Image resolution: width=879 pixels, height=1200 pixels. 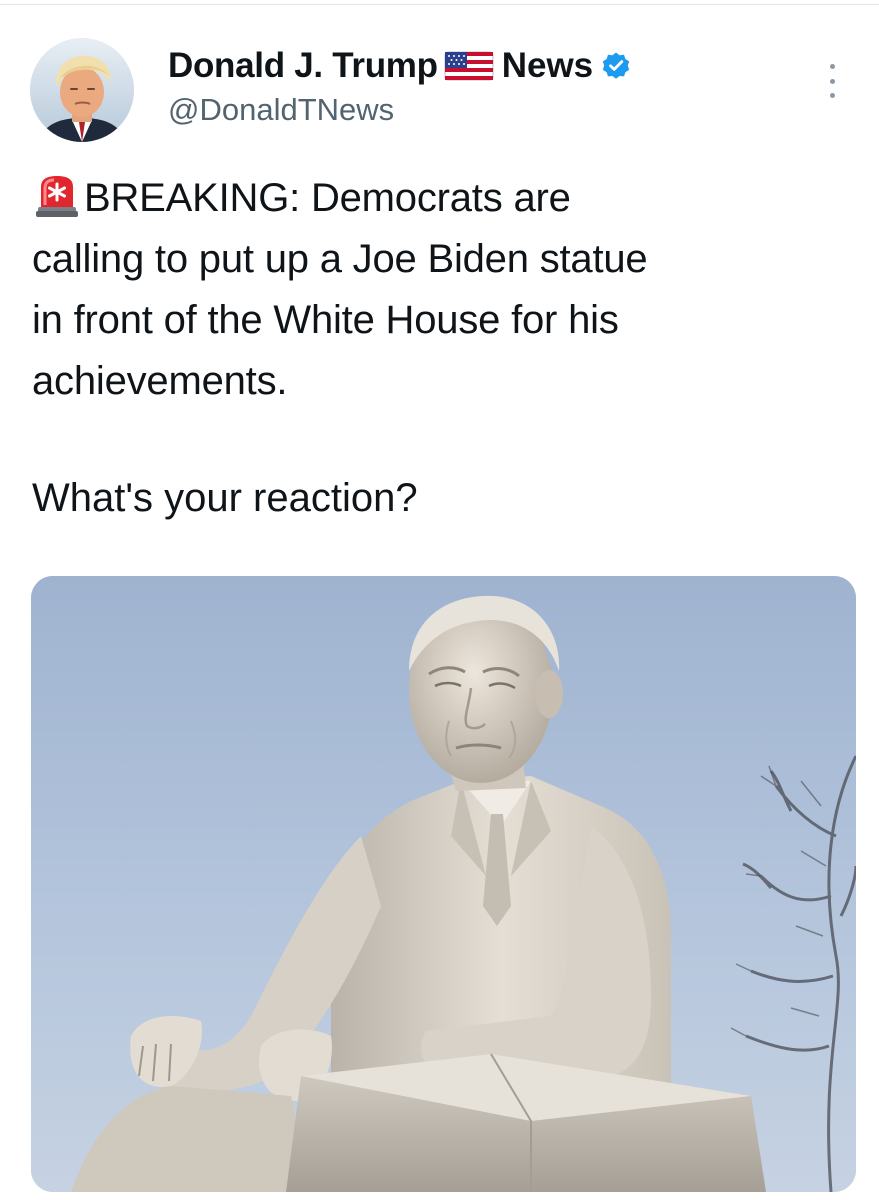 I want to click on author-name-row: Donald J. Trump News, so click(x=399, y=66).